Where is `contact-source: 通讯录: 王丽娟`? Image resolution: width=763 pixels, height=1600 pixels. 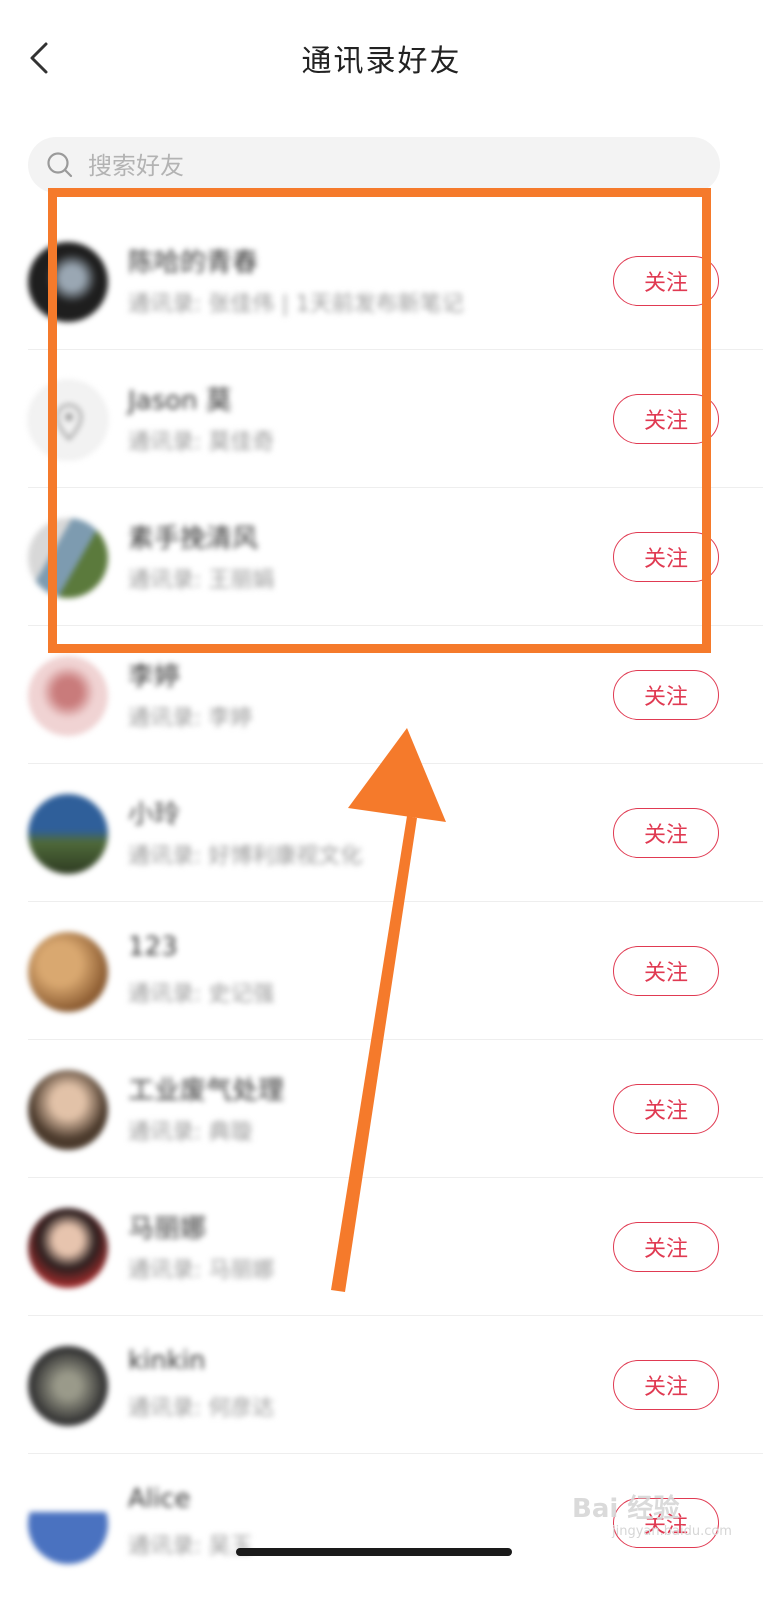
contact-source: 通讯录: 王丽娟 is located at coordinates (201, 580).